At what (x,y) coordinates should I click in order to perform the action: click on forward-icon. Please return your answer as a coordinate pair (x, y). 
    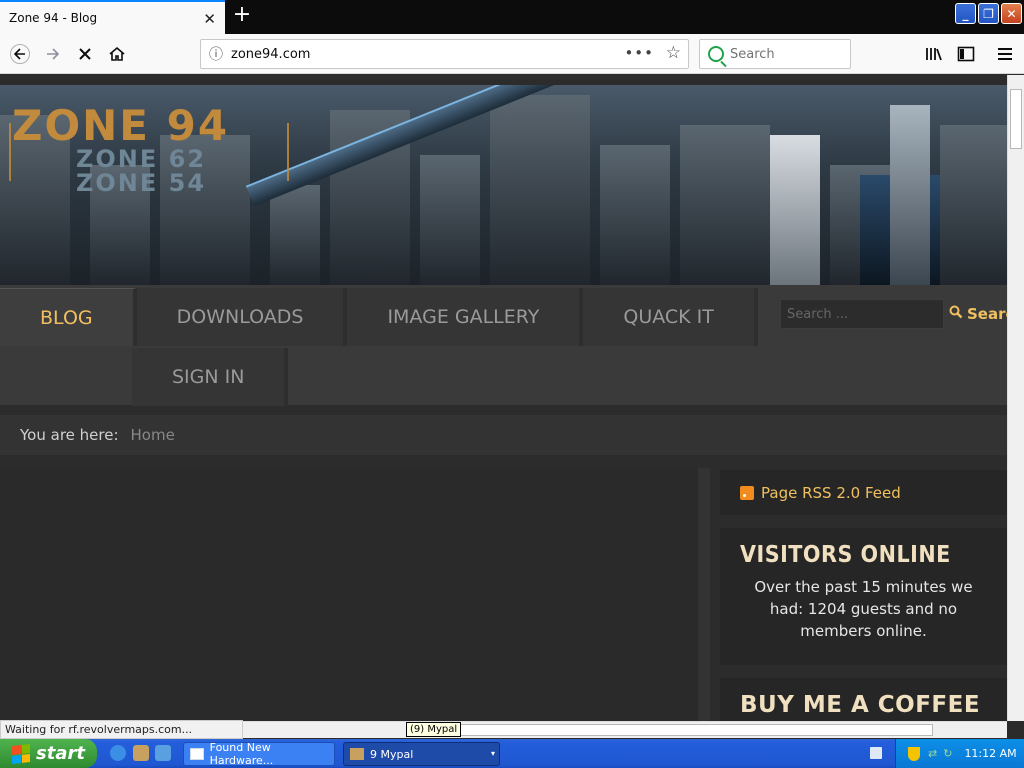
    Looking at the image, I should click on (53, 54).